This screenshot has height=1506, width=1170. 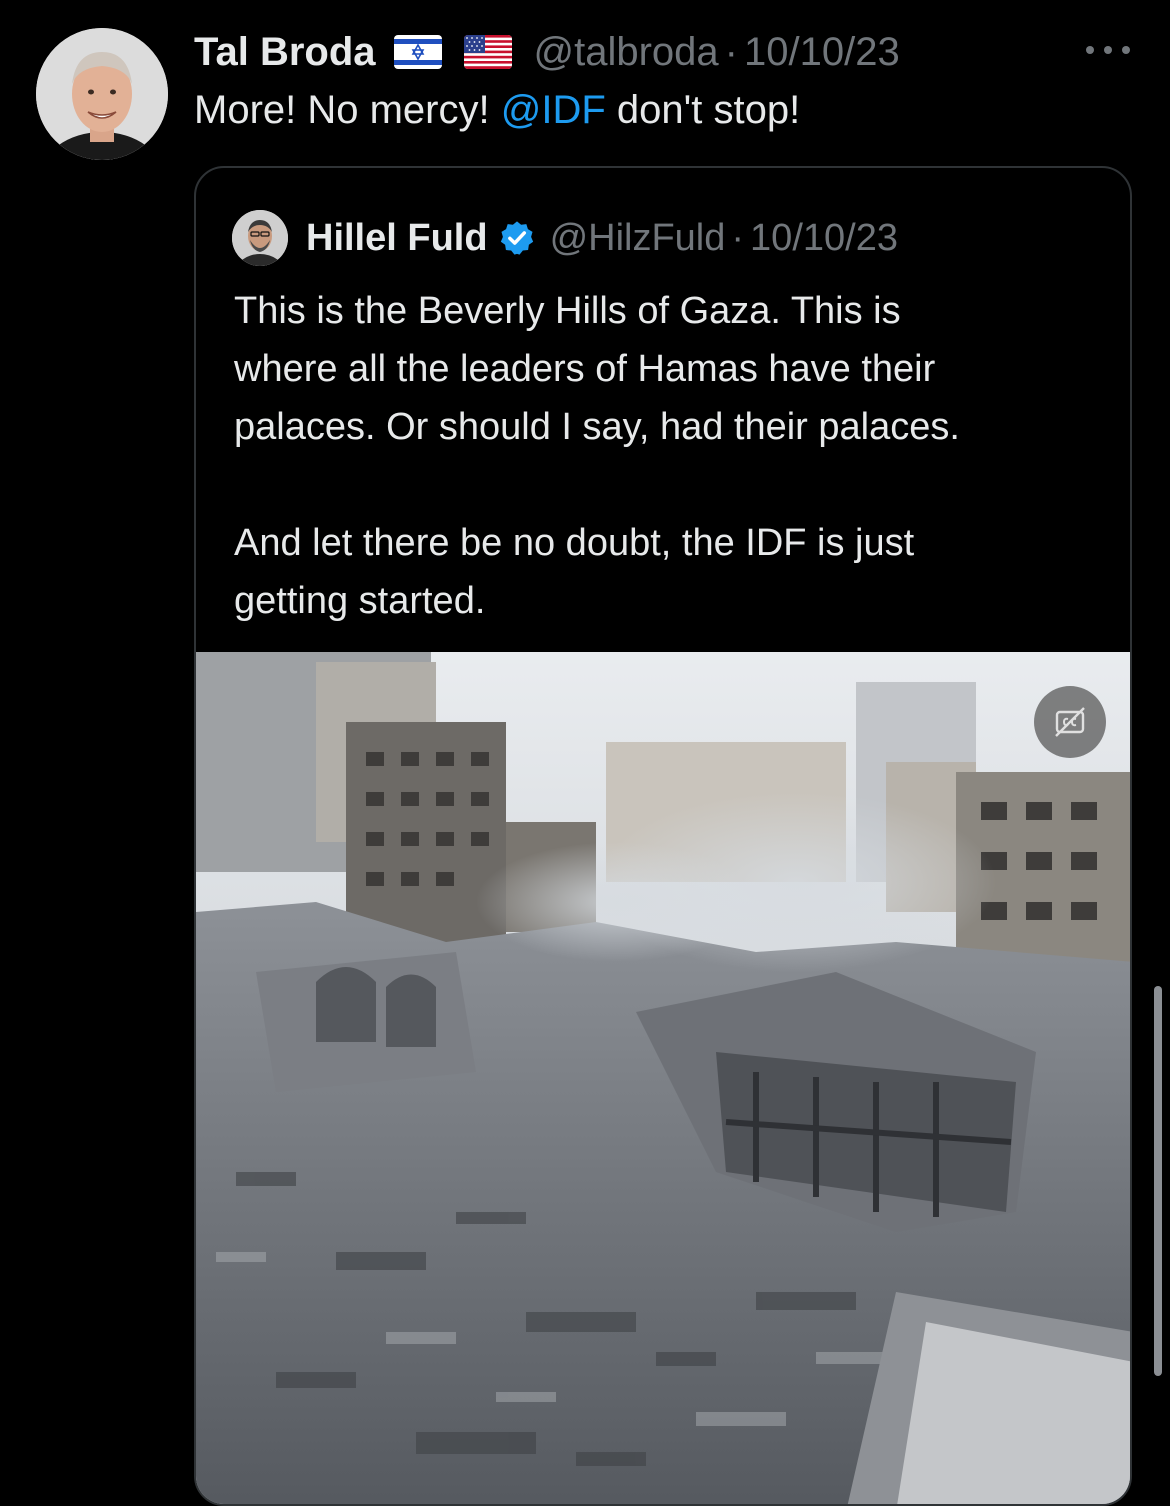 I want to click on tweet-text-after: don't stop!, so click(x=703, y=110).